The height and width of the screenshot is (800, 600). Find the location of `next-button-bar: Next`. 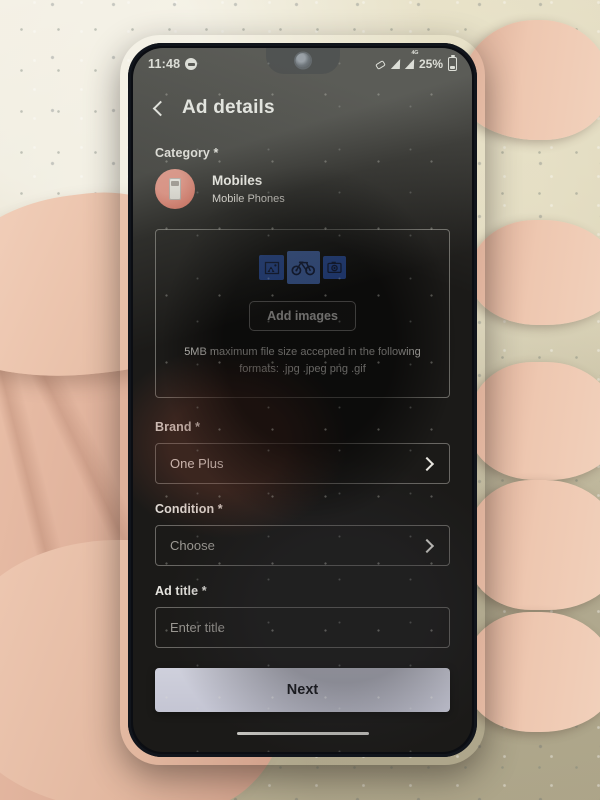

next-button-bar: Next is located at coordinates (302, 690).